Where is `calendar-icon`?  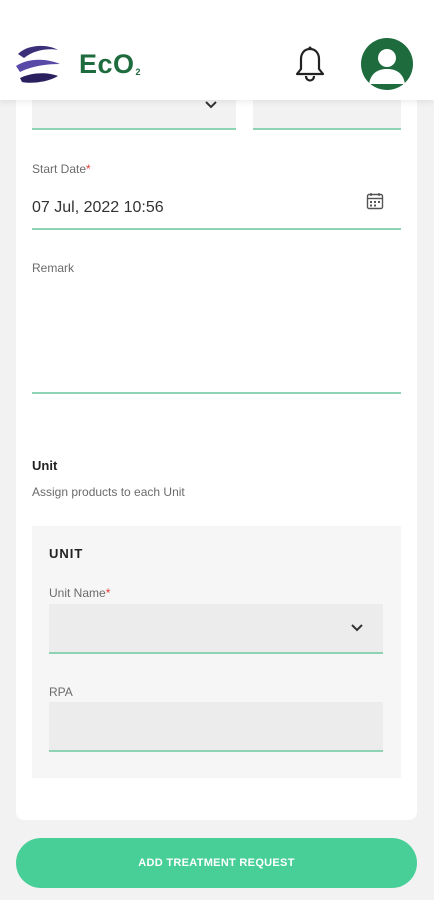
calendar-icon is located at coordinates (375, 201).